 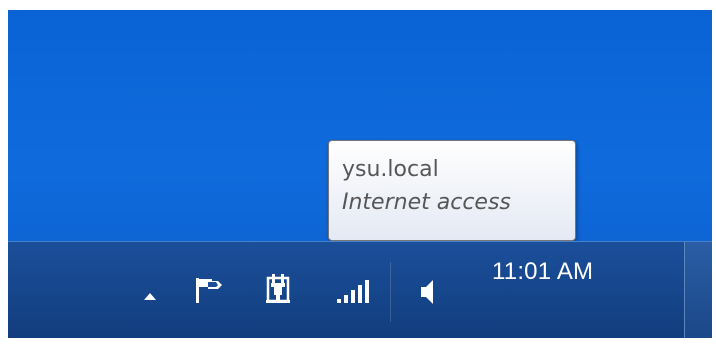 I want to click on tooltip-network-name: ysu.local, so click(x=390, y=169).